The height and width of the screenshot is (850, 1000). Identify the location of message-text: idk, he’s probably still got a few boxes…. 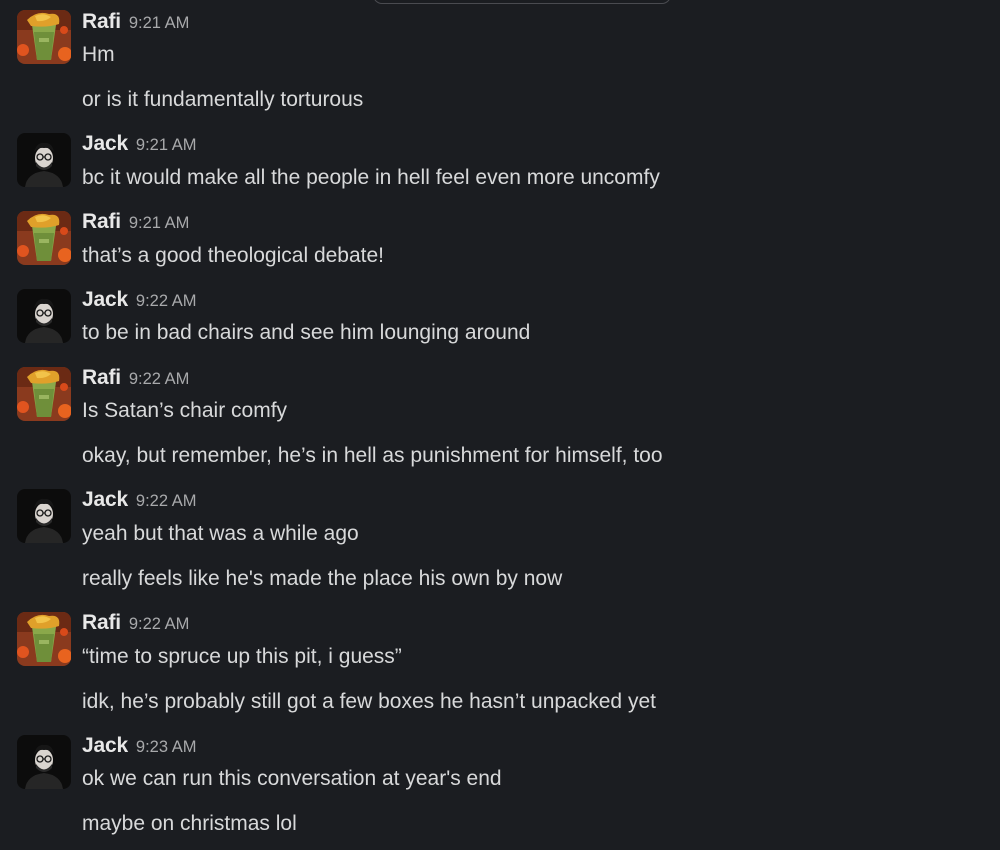
(369, 701).